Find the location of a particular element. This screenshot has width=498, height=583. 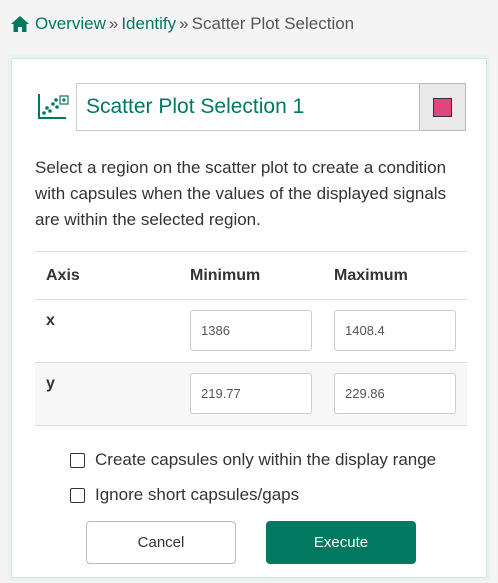

table-row: x is located at coordinates (251, 331).